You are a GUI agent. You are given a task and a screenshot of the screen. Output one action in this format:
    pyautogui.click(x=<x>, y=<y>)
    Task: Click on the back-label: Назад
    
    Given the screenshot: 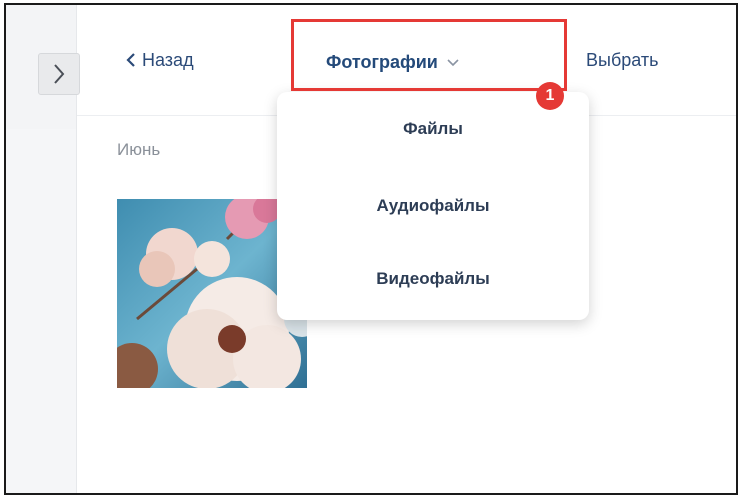 What is the action you would take?
    pyautogui.click(x=168, y=59)
    